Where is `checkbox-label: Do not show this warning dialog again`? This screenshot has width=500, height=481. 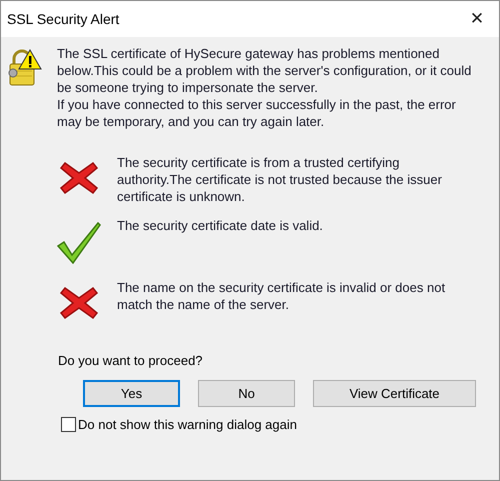 checkbox-label: Do not show this warning dialog again is located at coordinates (187, 424).